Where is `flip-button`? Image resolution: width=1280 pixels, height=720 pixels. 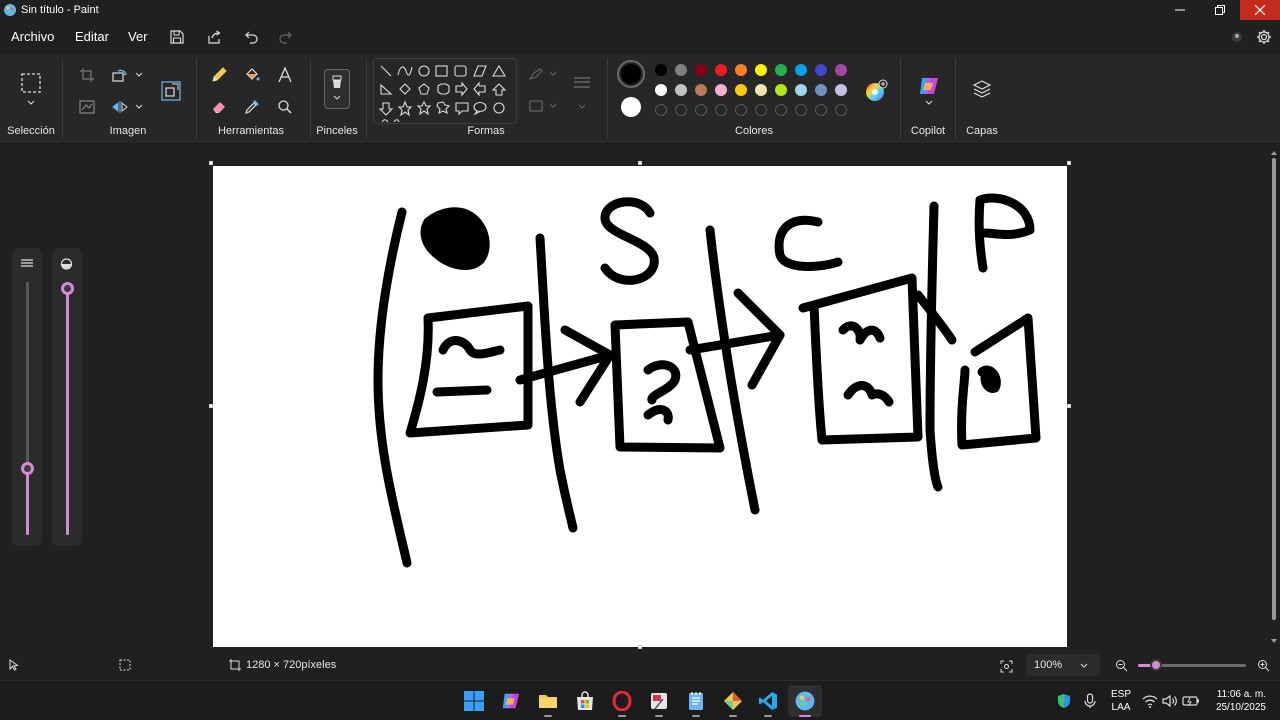 flip-button is located at coordinates (120, 107).